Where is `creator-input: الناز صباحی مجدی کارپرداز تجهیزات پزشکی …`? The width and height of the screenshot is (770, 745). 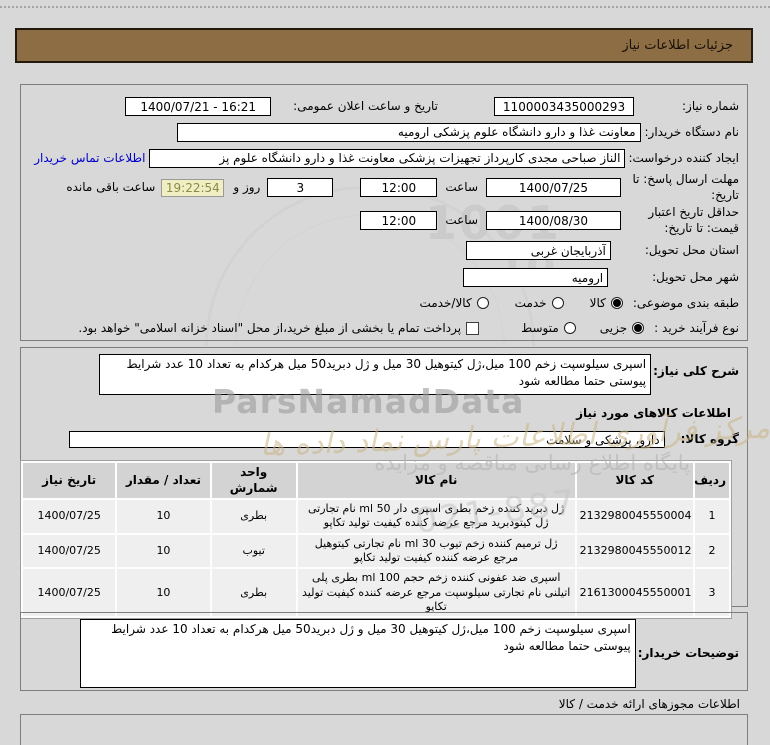
creator-input: الناز صباحی مجدی کارپرداز تجهیزات پزشکی … is located at coordinates (387, 158).